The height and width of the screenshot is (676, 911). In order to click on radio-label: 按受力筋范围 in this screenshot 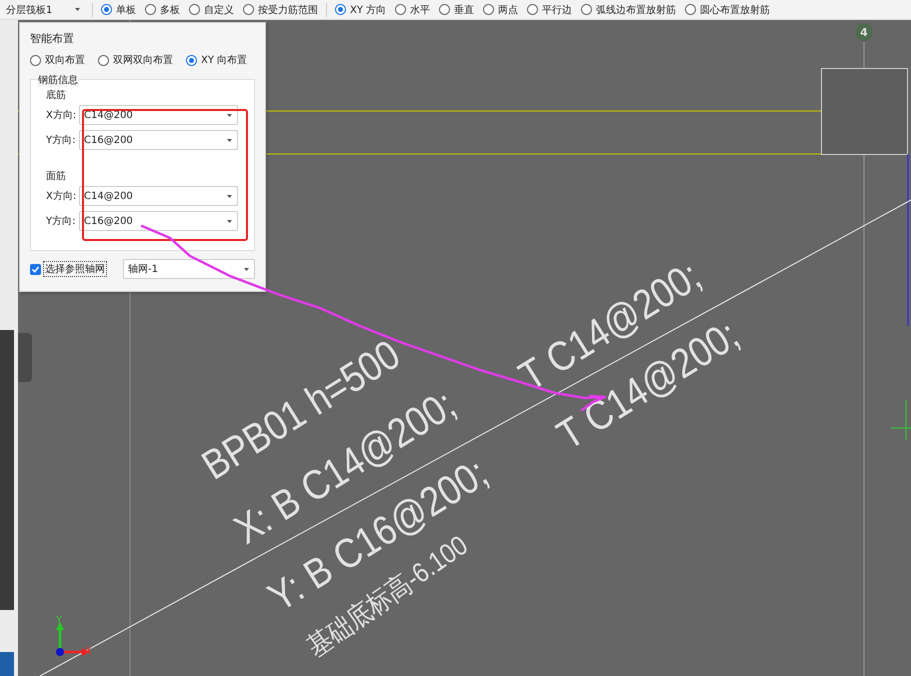, I will do `click(288, 10)`.